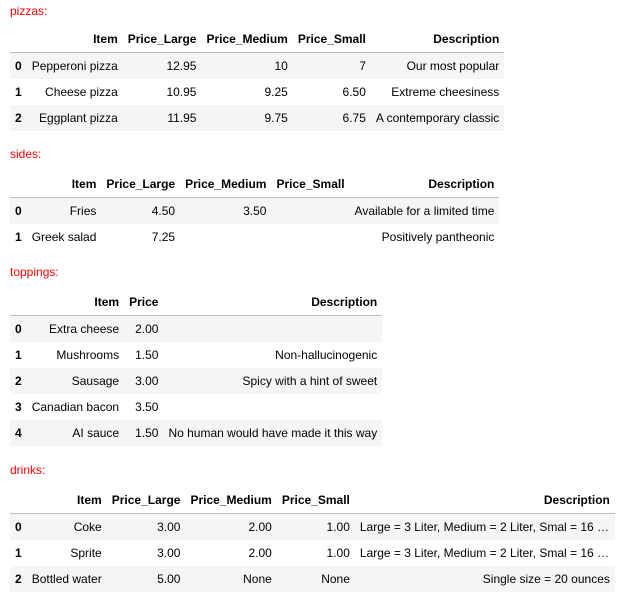 The width and height of the screenshot is (640, 594). Describe the element at coordinates (354, 91) in the screenshot. I see `cell-price-small: 6.50` at that location.